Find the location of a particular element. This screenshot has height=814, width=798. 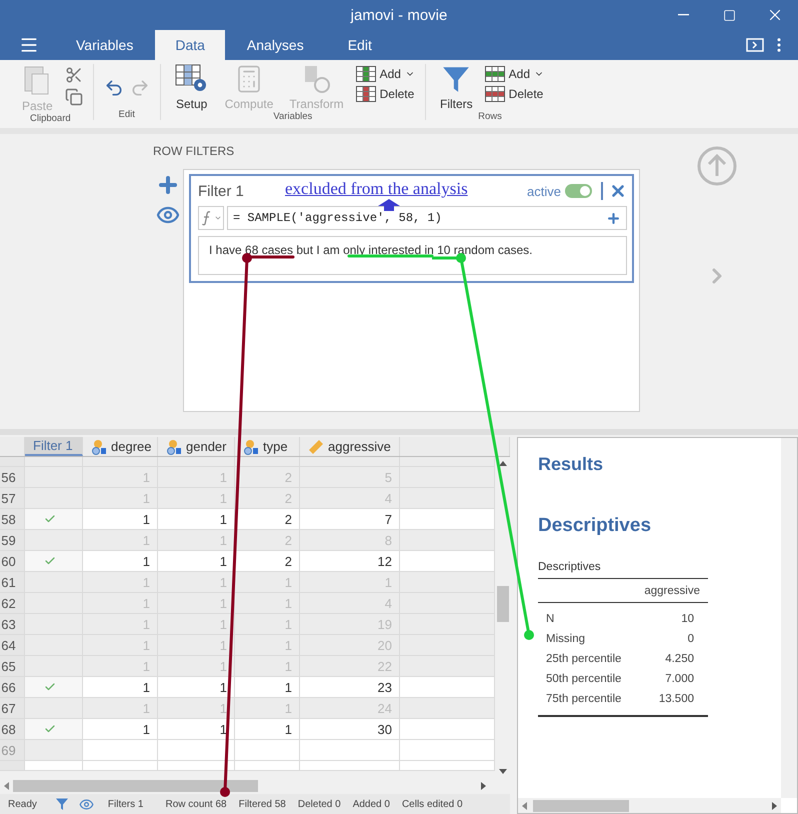

group-label: Edit is located at coordinates (126, 114).